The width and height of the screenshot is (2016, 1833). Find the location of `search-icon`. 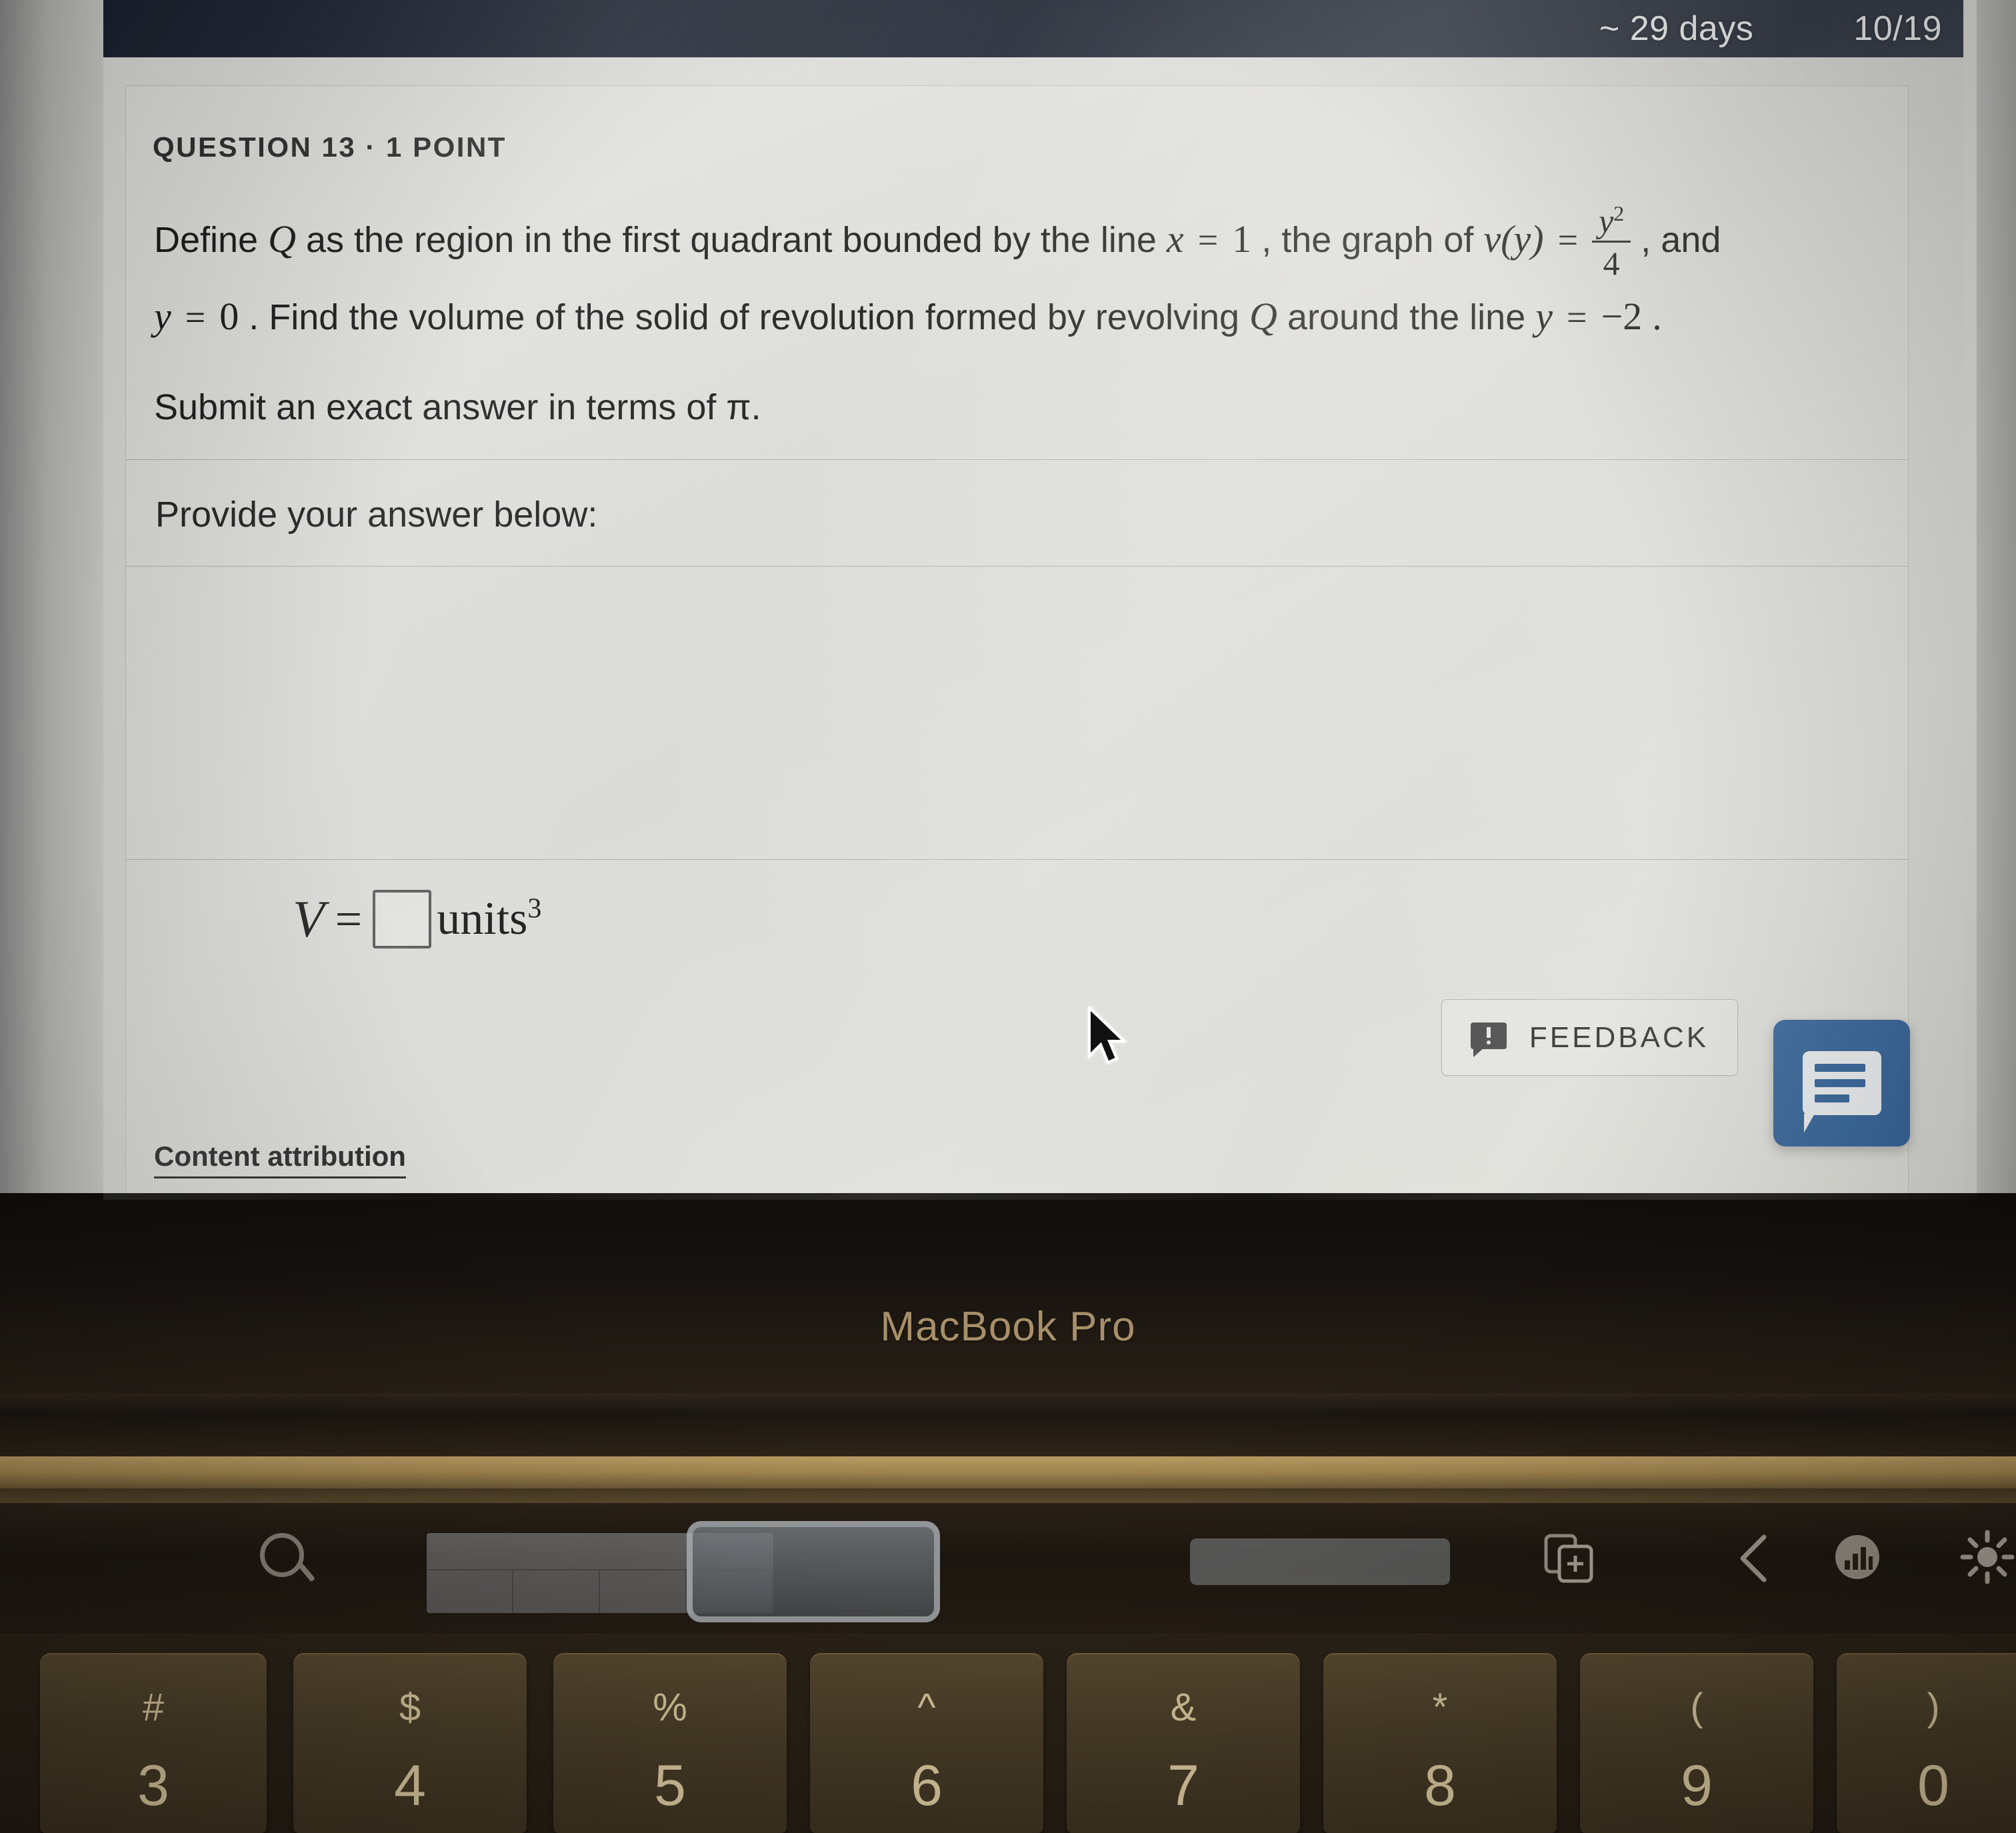

search-icon is located at coordinates (282, 1555).